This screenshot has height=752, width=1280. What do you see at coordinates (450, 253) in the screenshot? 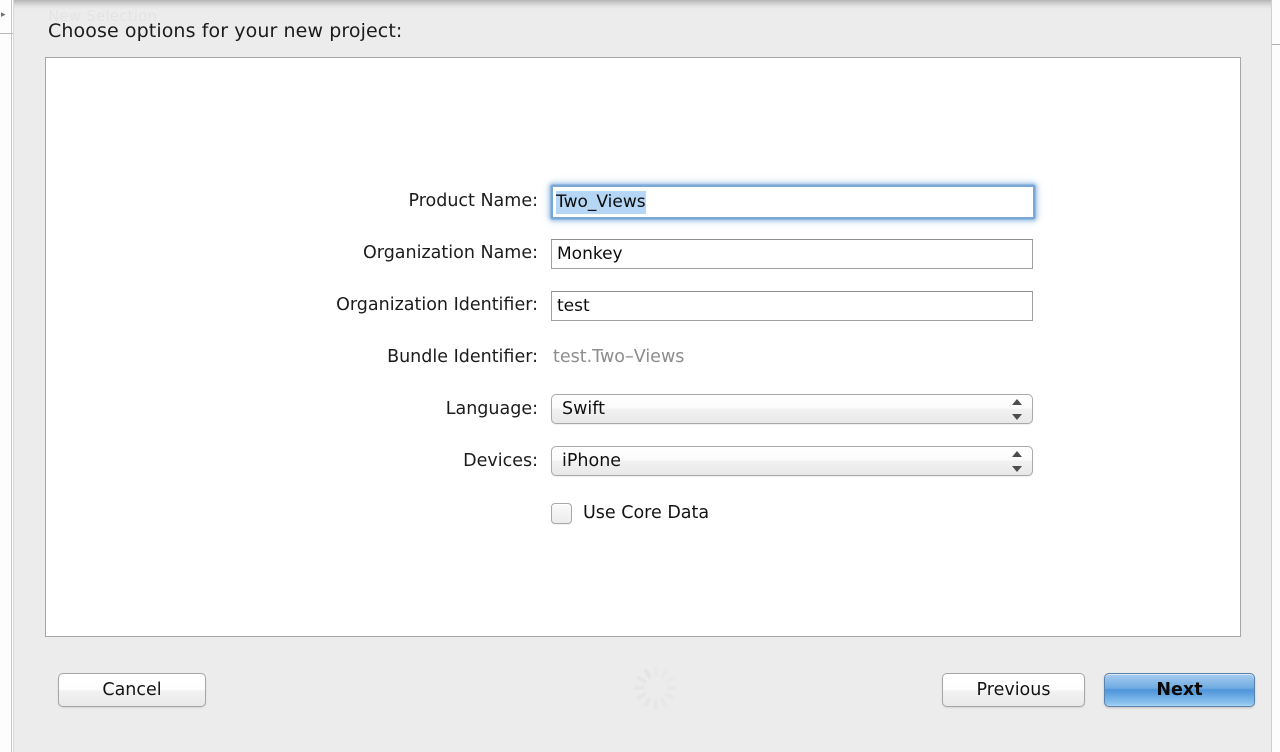
I see `field-label: Organization Name:` at bounding box center [450, 253].